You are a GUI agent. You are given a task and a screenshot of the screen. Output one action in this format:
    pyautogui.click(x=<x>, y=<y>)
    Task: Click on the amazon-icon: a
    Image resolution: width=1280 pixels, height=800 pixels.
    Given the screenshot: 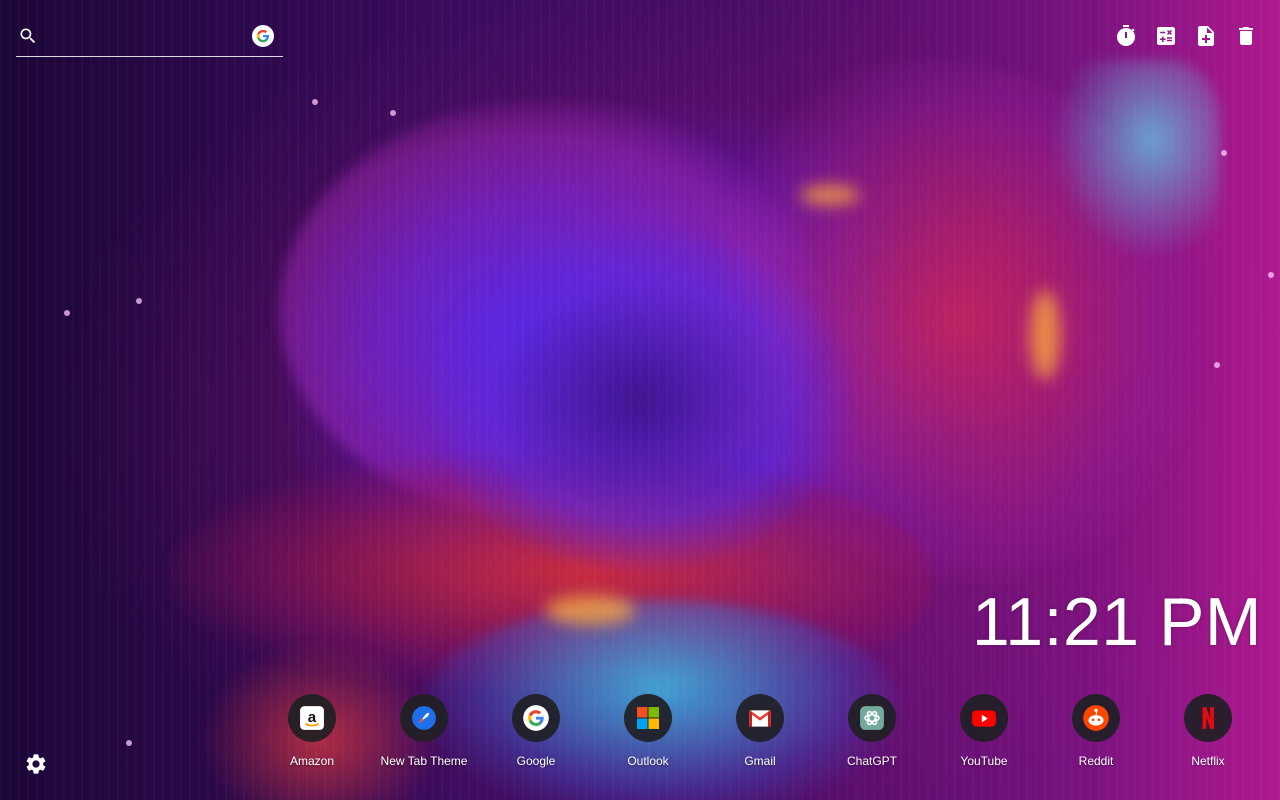 What is the action you would take?
    pyautogui.click(x=312, y=718)
    